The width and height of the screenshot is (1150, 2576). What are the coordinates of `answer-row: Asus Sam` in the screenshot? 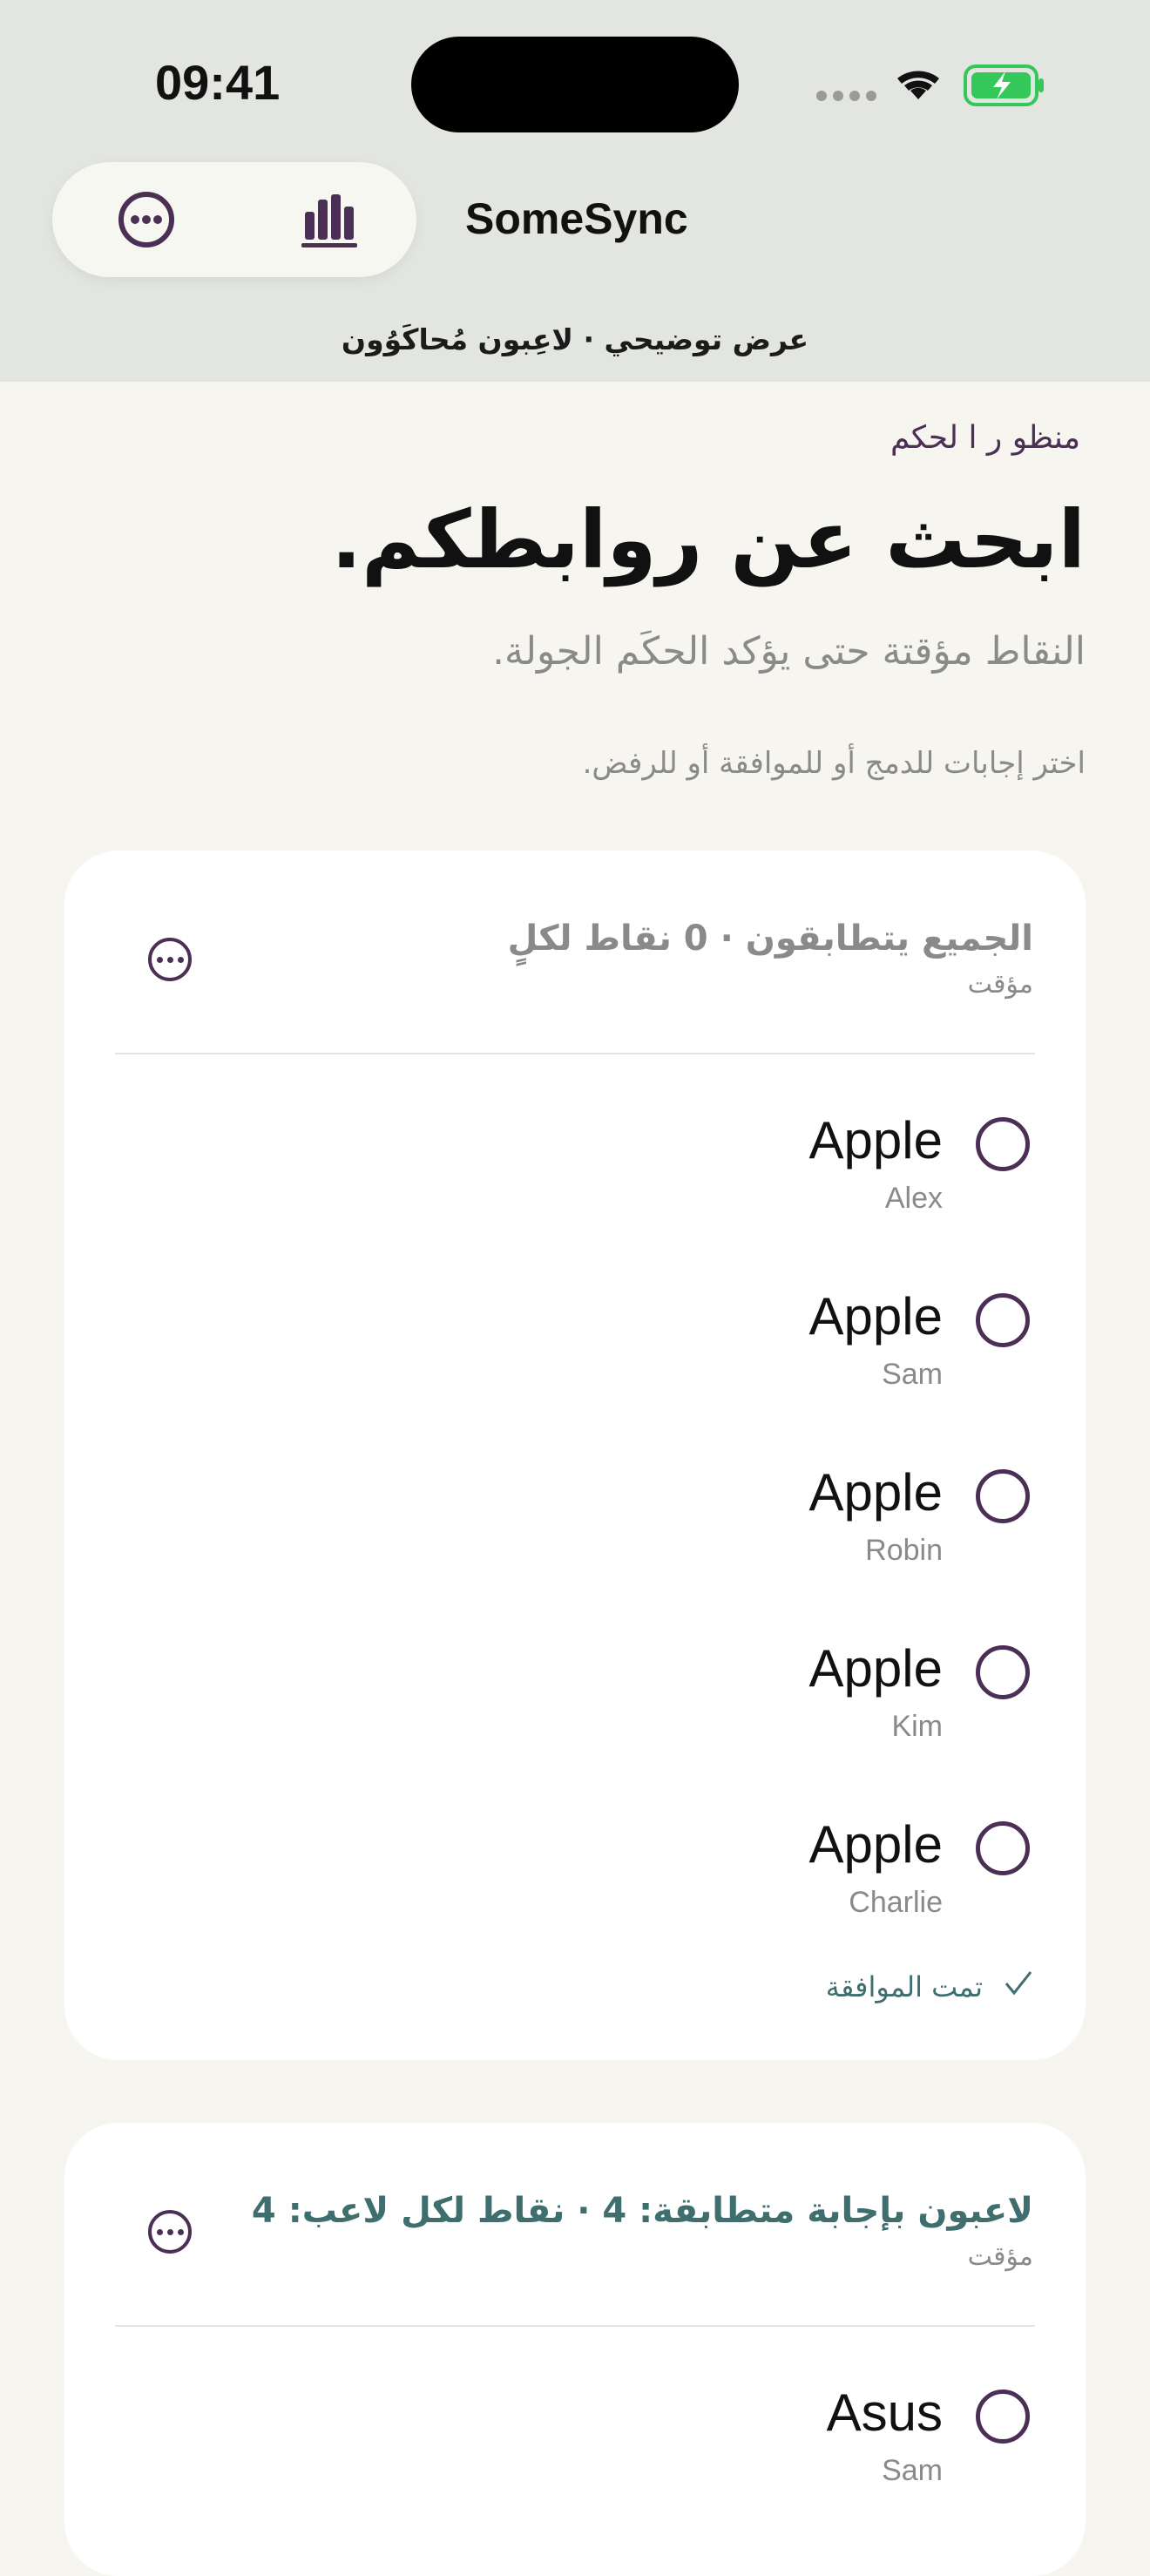 It's located at (575, 2471).